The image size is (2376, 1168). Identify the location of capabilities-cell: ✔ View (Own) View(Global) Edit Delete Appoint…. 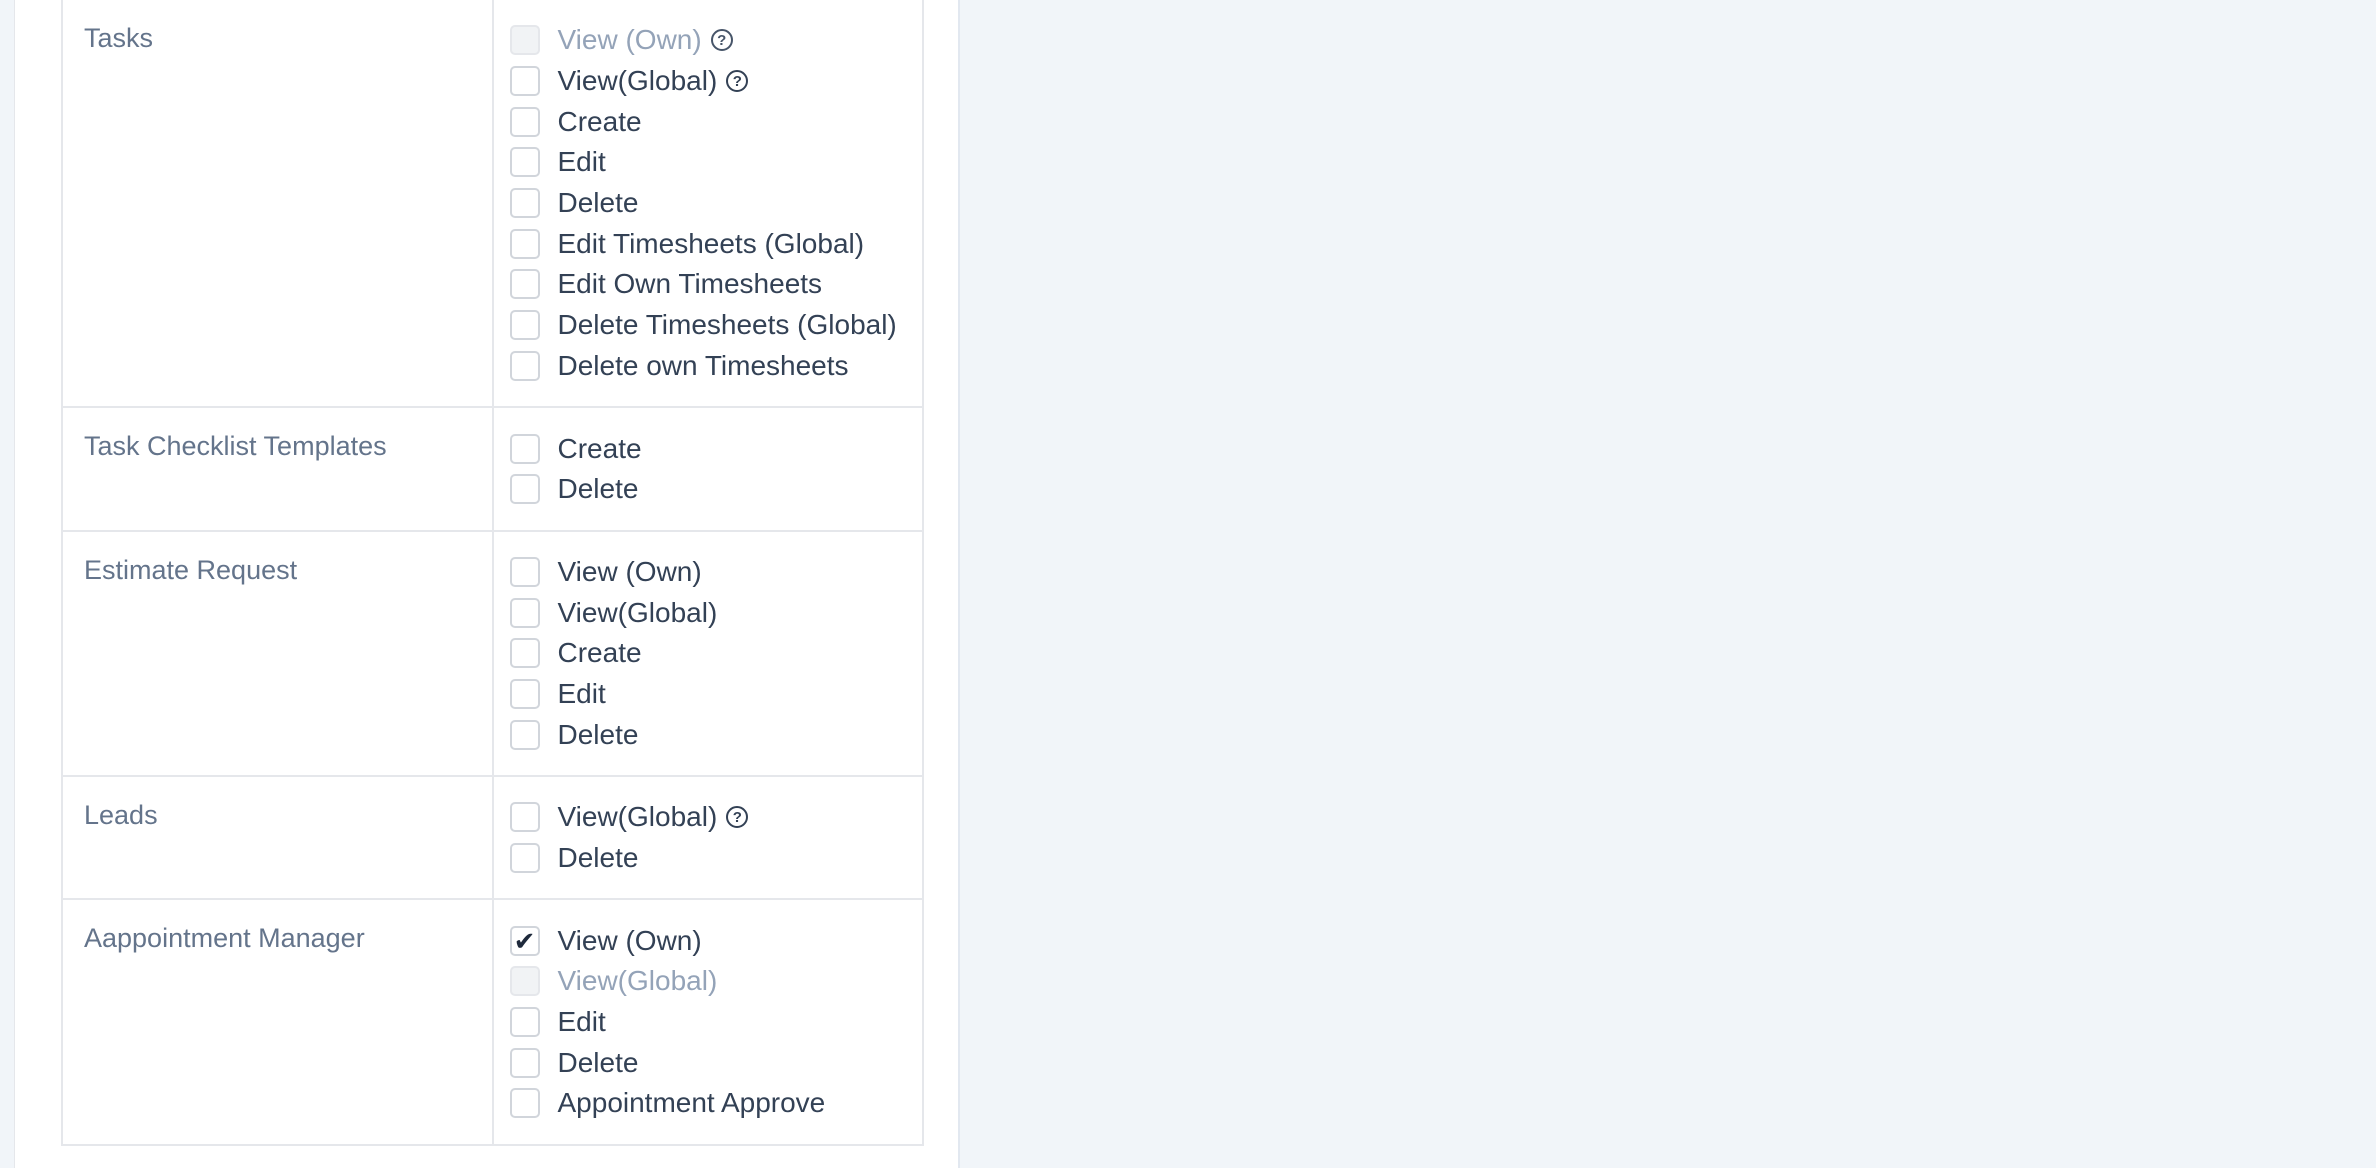
(707, 1022).